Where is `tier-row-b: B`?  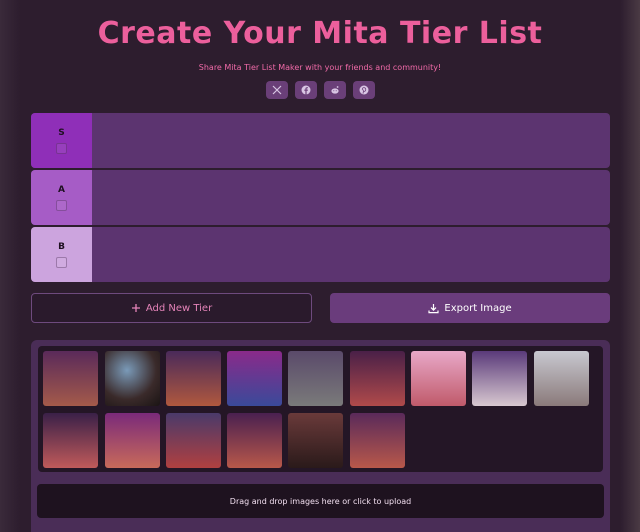 tier-row-b: B is located at coordinates (320, 254).